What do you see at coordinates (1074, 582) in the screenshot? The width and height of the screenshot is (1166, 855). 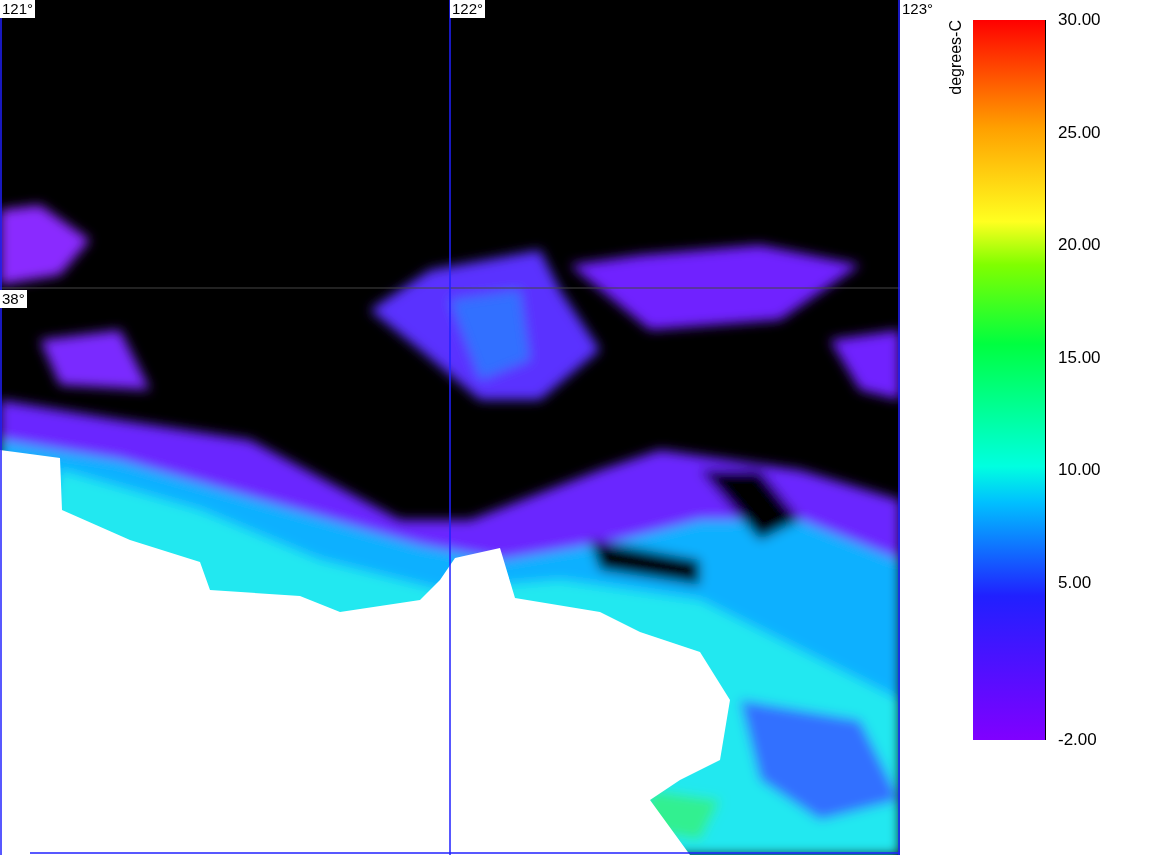 I see `colorbar-tick-label: 5.00` at bounding box center [1074, 582].